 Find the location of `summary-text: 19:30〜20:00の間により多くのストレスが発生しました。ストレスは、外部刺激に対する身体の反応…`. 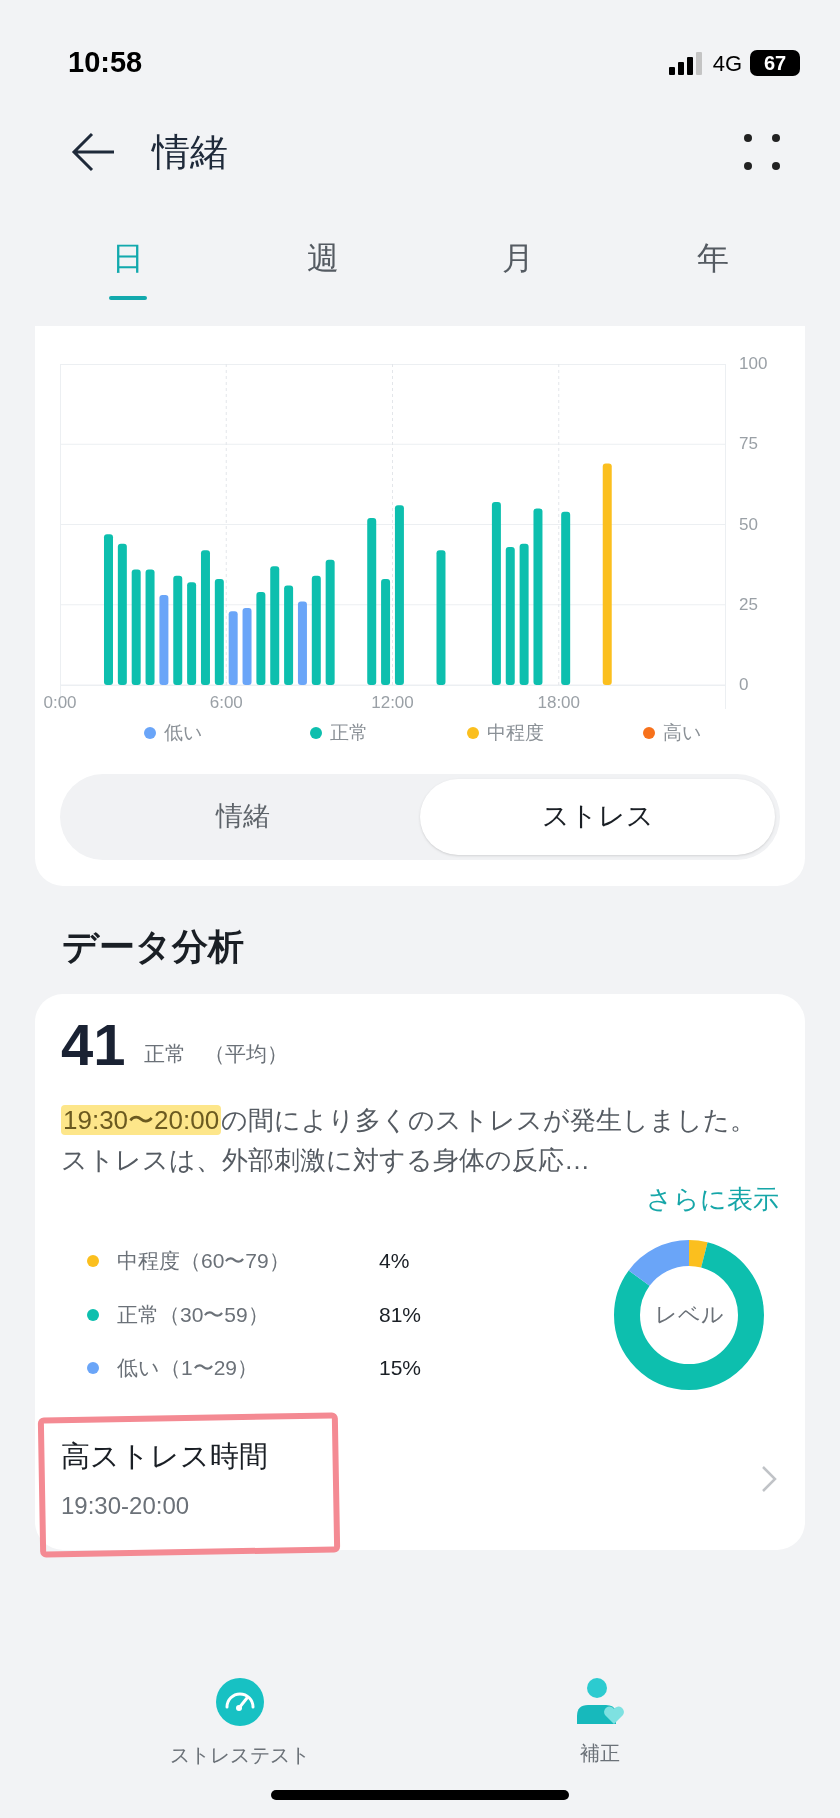

summary-text: 19:30〜20:00の間により多くのストレスが発生しました。ストレスは、外部刺激に対する身体の反応… is located at coordinates (409, 1140).